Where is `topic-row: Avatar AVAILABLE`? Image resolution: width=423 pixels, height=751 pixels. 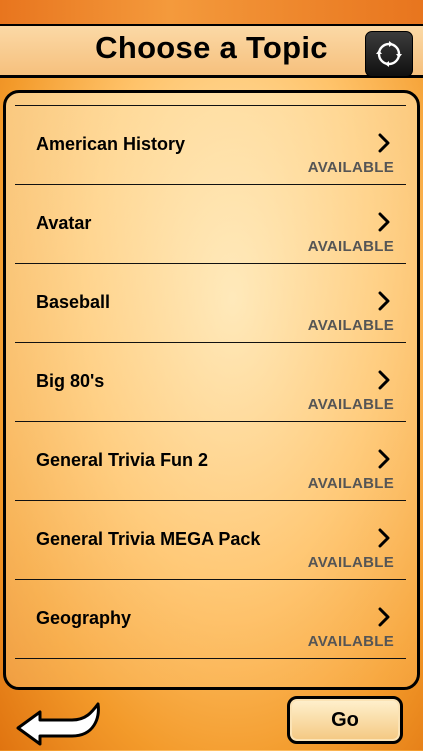 topic-row: Avatar AVAILABLE is located at coordinates (210, 223).